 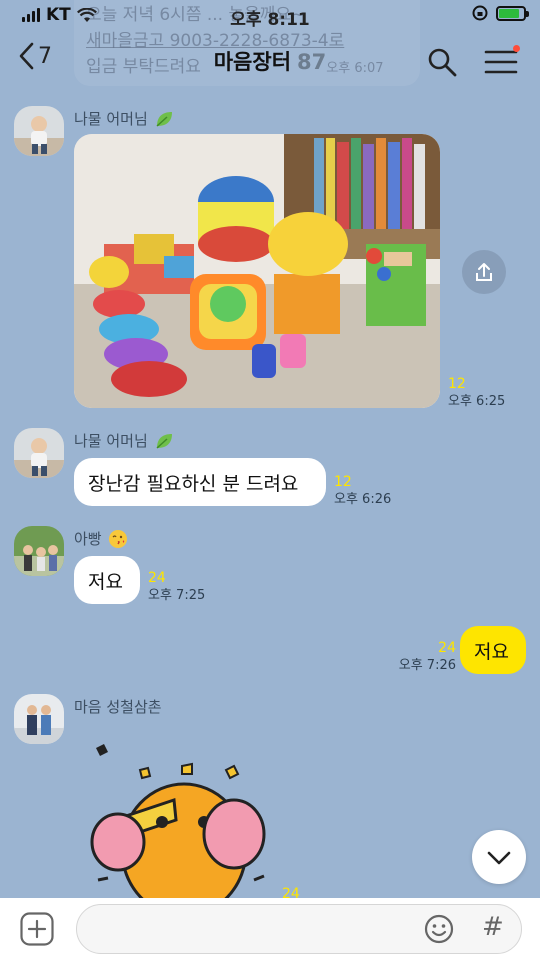 I want to click on search-icon, so click(x=442, y=62).